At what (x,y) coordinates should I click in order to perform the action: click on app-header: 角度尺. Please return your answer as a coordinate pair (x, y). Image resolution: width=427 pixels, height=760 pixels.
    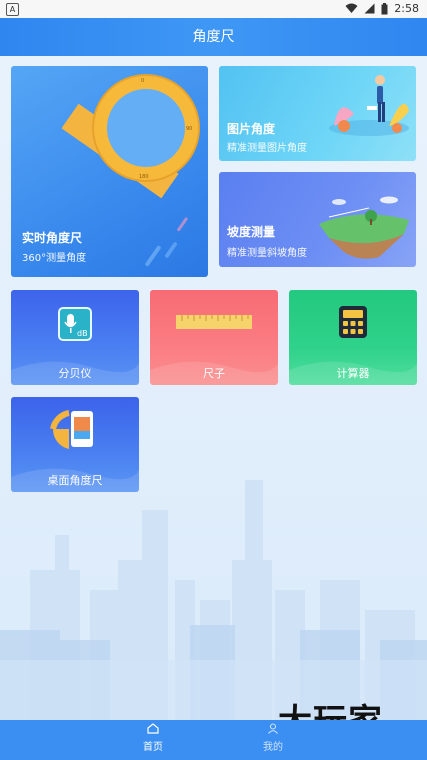
    Looking at the image, I should click on (213, 37).